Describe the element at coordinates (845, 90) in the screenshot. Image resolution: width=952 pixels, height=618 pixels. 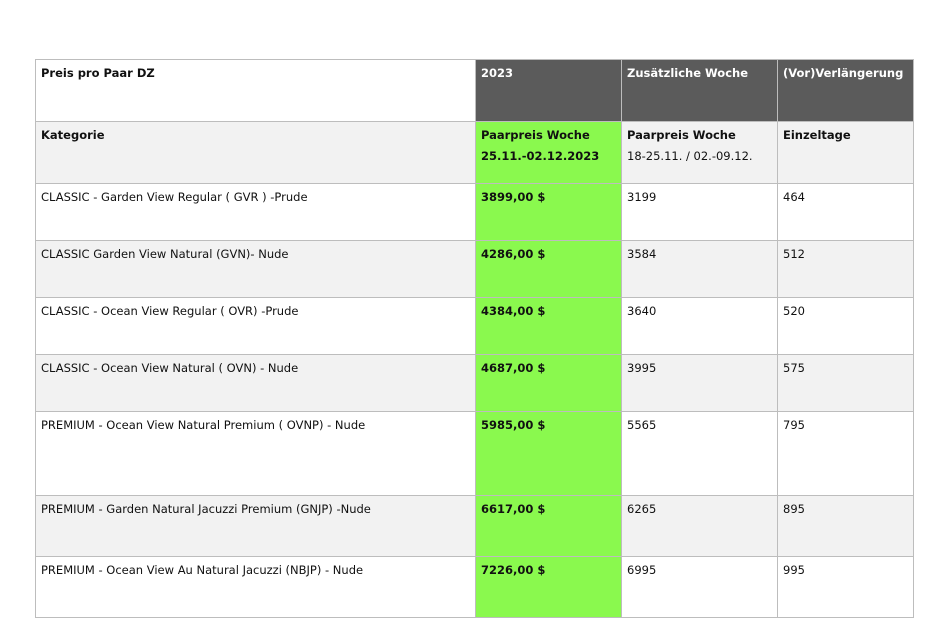
I see `header-extension: (Vor)Verlängerung` at that location.